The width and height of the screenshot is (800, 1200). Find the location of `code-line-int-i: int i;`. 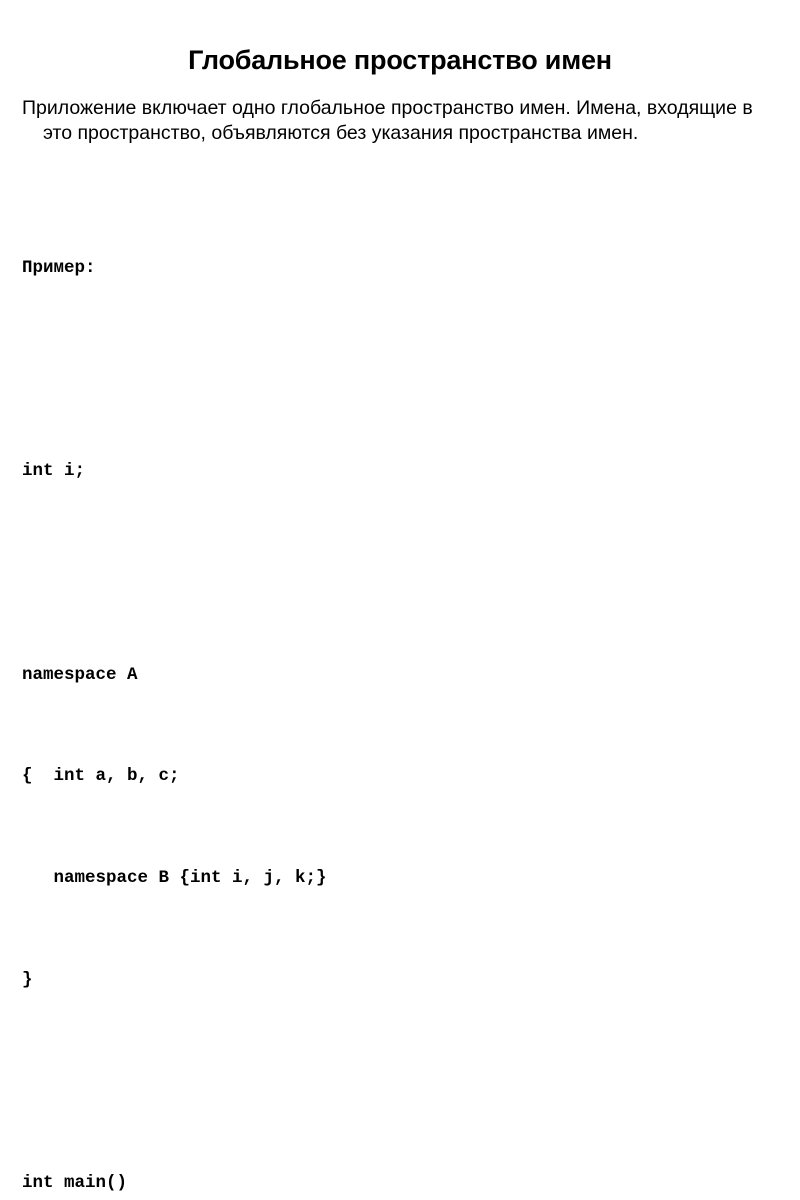

code-line-int-i: int i; is located at coordinates (54, 471).